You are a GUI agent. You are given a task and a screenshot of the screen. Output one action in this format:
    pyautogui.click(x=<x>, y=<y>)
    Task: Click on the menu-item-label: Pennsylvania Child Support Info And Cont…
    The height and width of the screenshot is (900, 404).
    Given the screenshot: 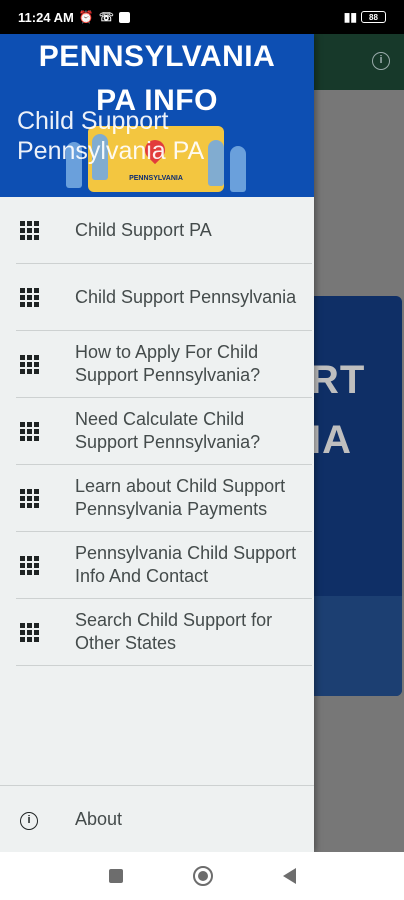 What is the action you would take?
    pyautogui.click(x=186, y=564)
    